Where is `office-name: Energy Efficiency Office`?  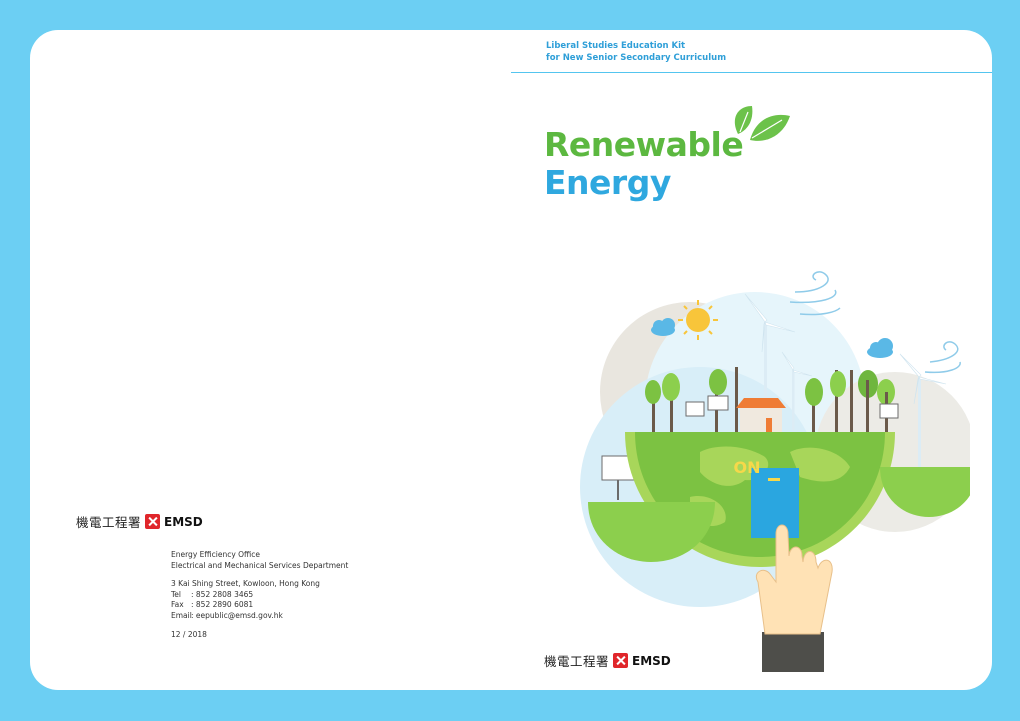 office-name: Energy Efficiency Office is located at coordinates (216, 554).